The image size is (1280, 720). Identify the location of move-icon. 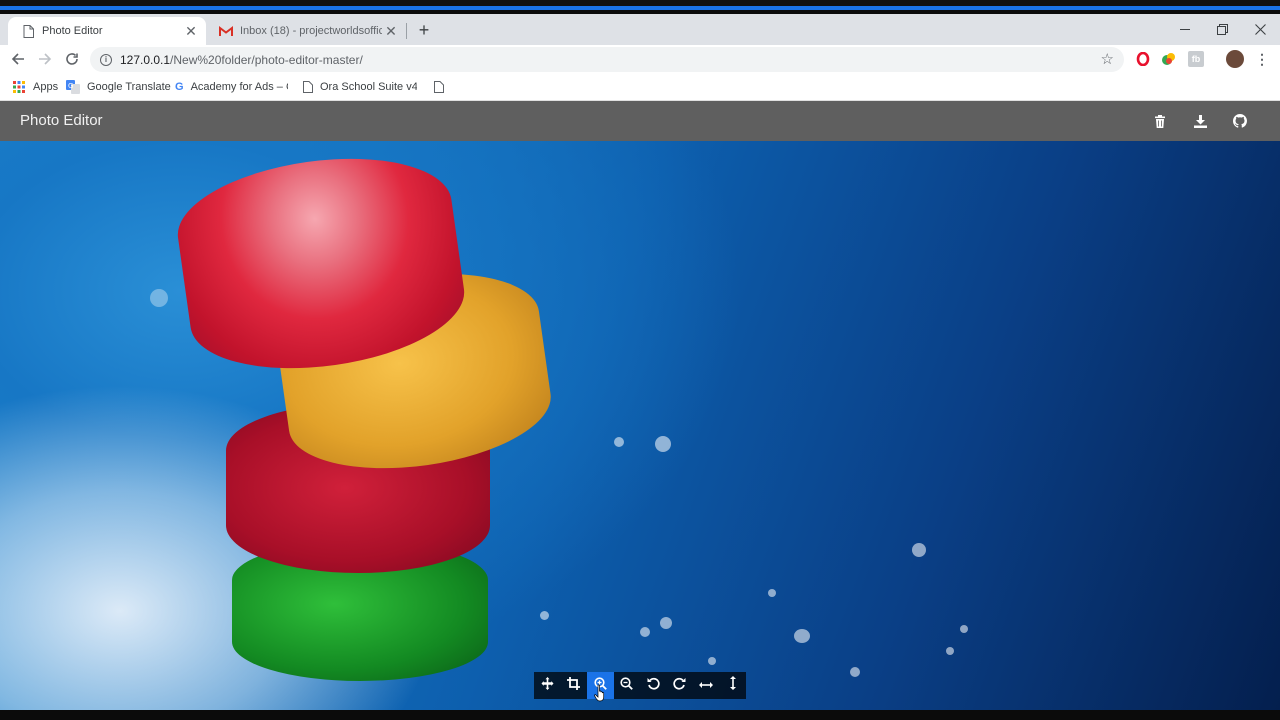
(547, 685).